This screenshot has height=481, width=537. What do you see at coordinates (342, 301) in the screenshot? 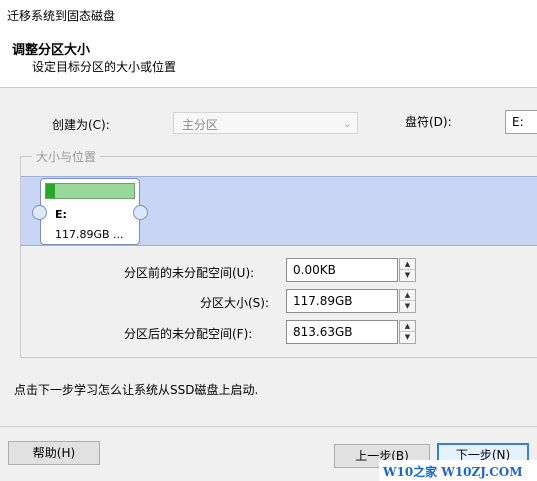
I see `partition-size-input: 117.89GB` at bounding box center [342, 301].